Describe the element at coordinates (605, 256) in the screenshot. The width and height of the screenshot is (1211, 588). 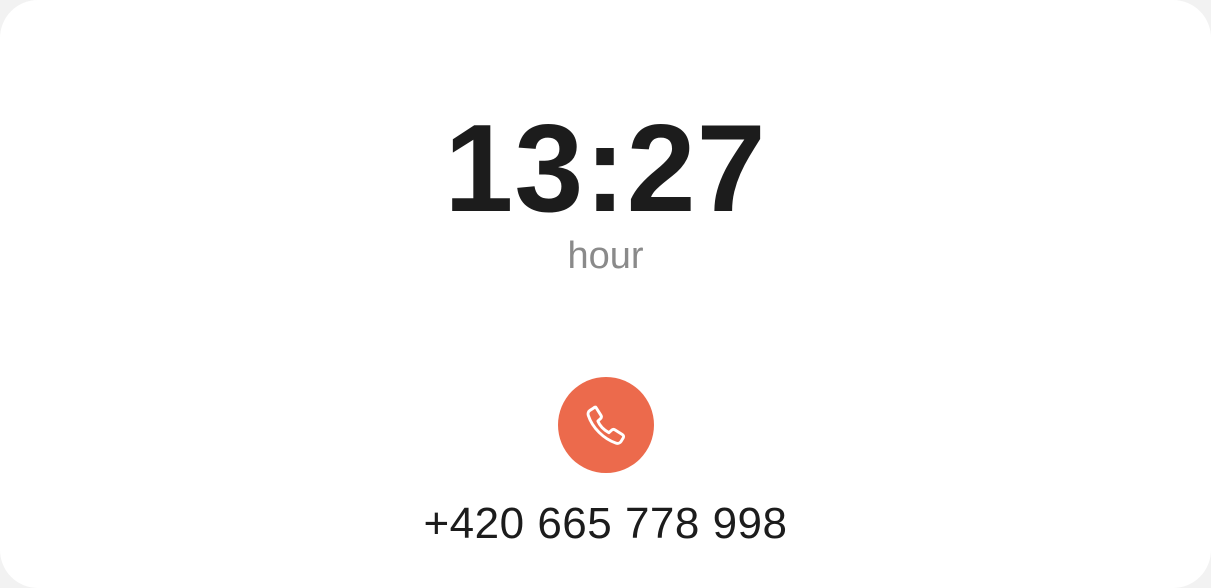
I see `time-unit-label: hour` at that location.